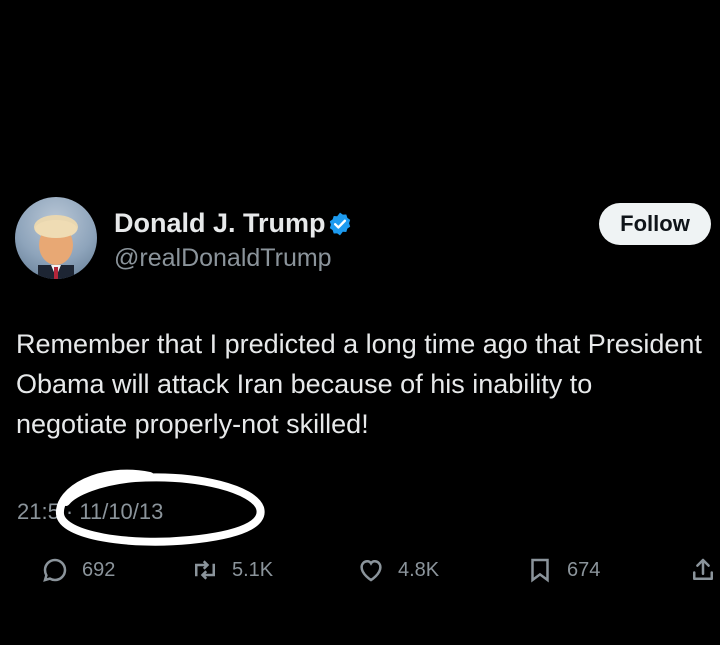 The image size is (720, 645). I want to click on verified-badge-icon, so click(340, 224).